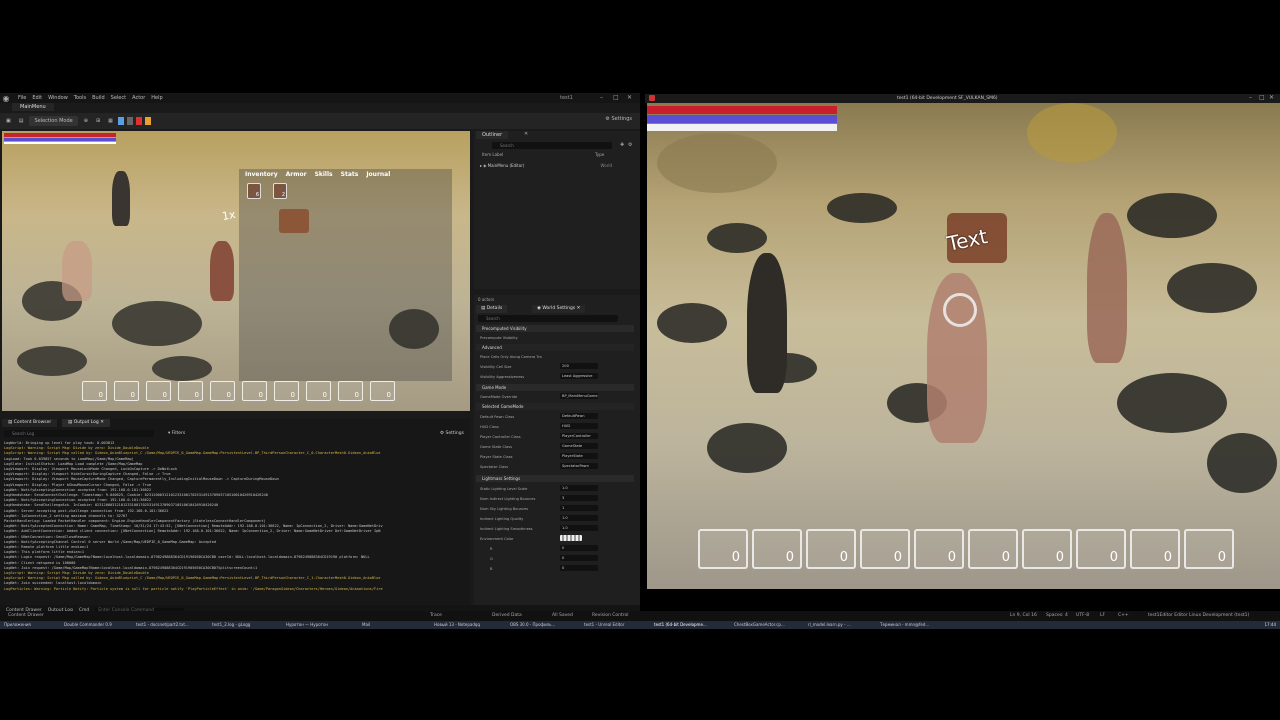  What do you see at coordinates (556, 529) in the screenshot?
I see `prop-row: Indirect Lighting Smoothness 1.0` at bounding box center [556, 529].